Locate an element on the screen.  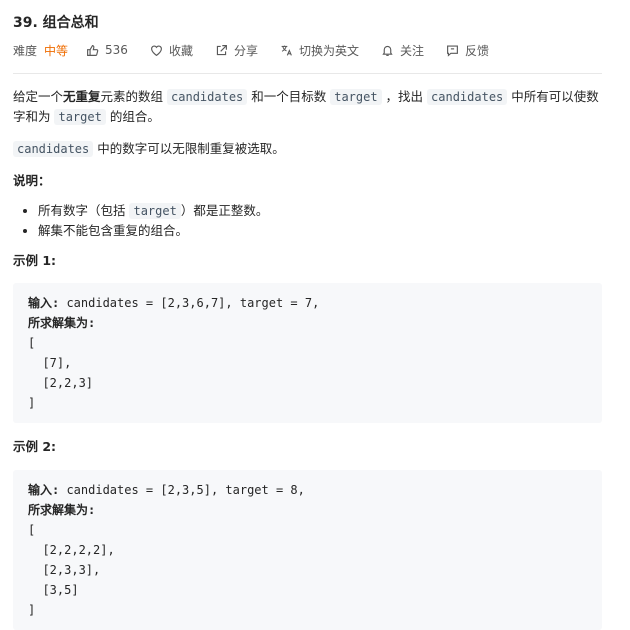
difficulty-badge: 中等 is located at coordinates (56, 50).